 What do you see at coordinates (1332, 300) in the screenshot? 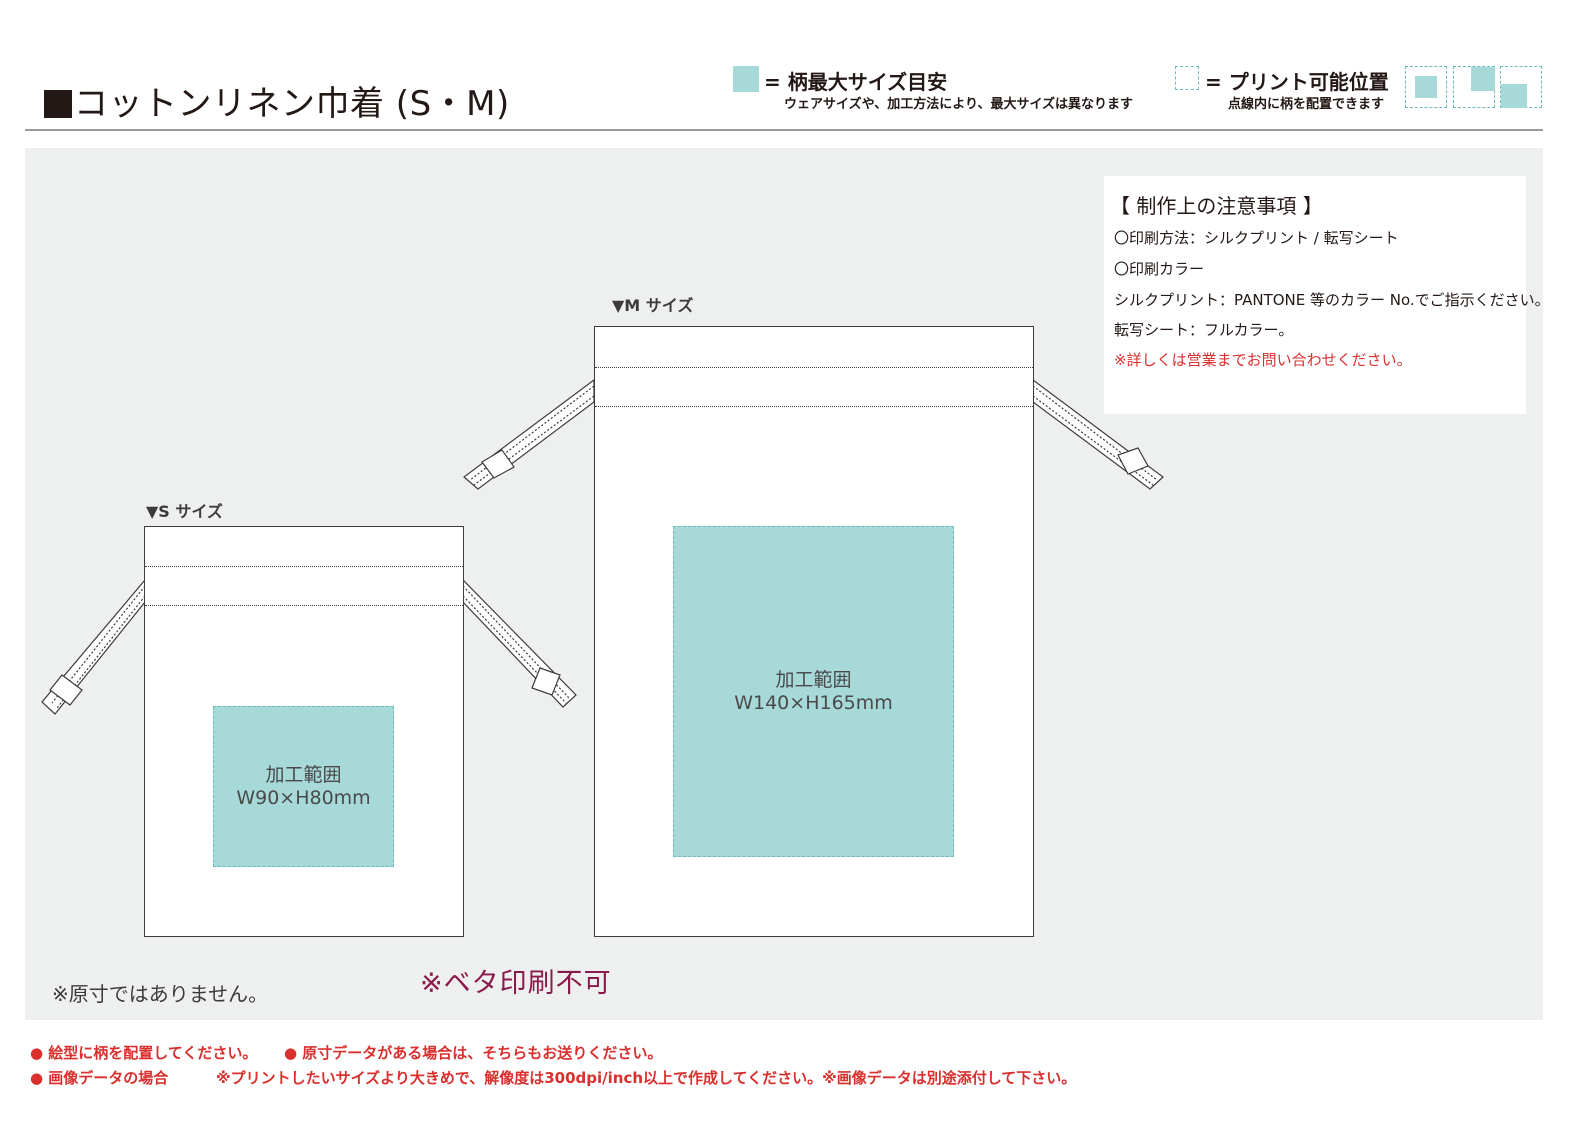
I see `notes-line-silk: シルクプリント：PANTONE 等のカラー No.でご指示ください。` at bounding box center [1332, 300].